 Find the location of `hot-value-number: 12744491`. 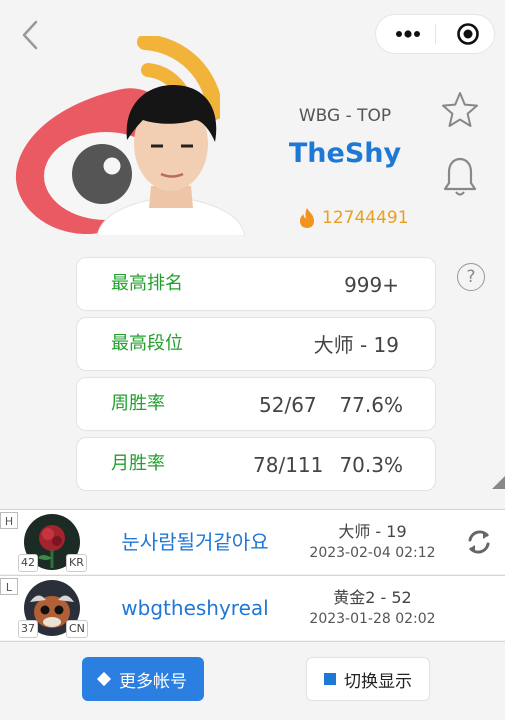

hot-value-number: 12744491 is located at coordinates (365, 218).